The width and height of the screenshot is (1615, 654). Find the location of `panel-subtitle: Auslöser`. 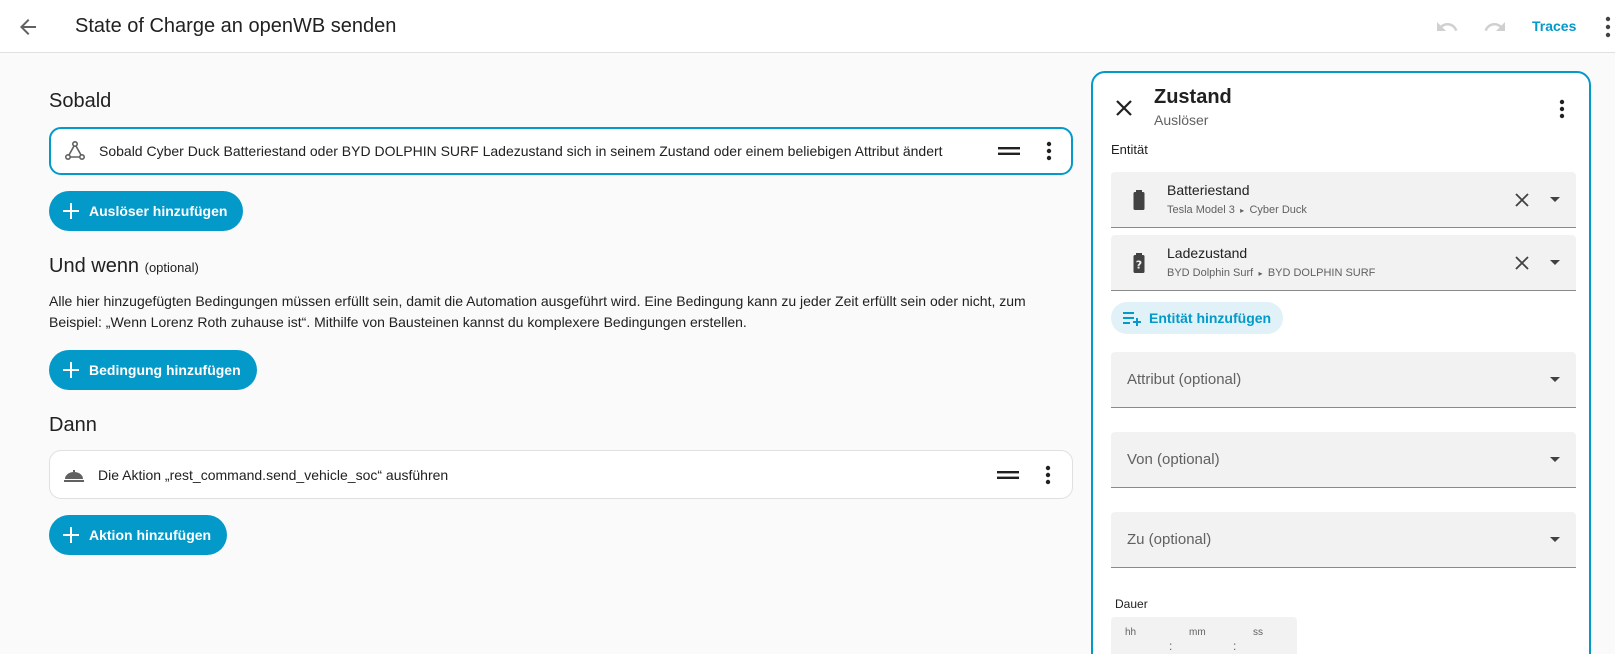

panel-subtitle: Auslöser is located at coordinates (1181, 120).